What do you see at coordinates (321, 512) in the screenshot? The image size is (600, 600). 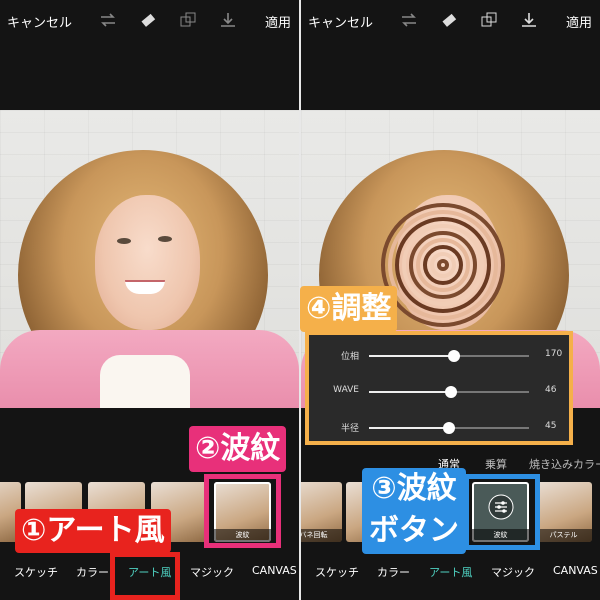 I see `effect-thumb: バネ回転` at bounding box center [321, 512].